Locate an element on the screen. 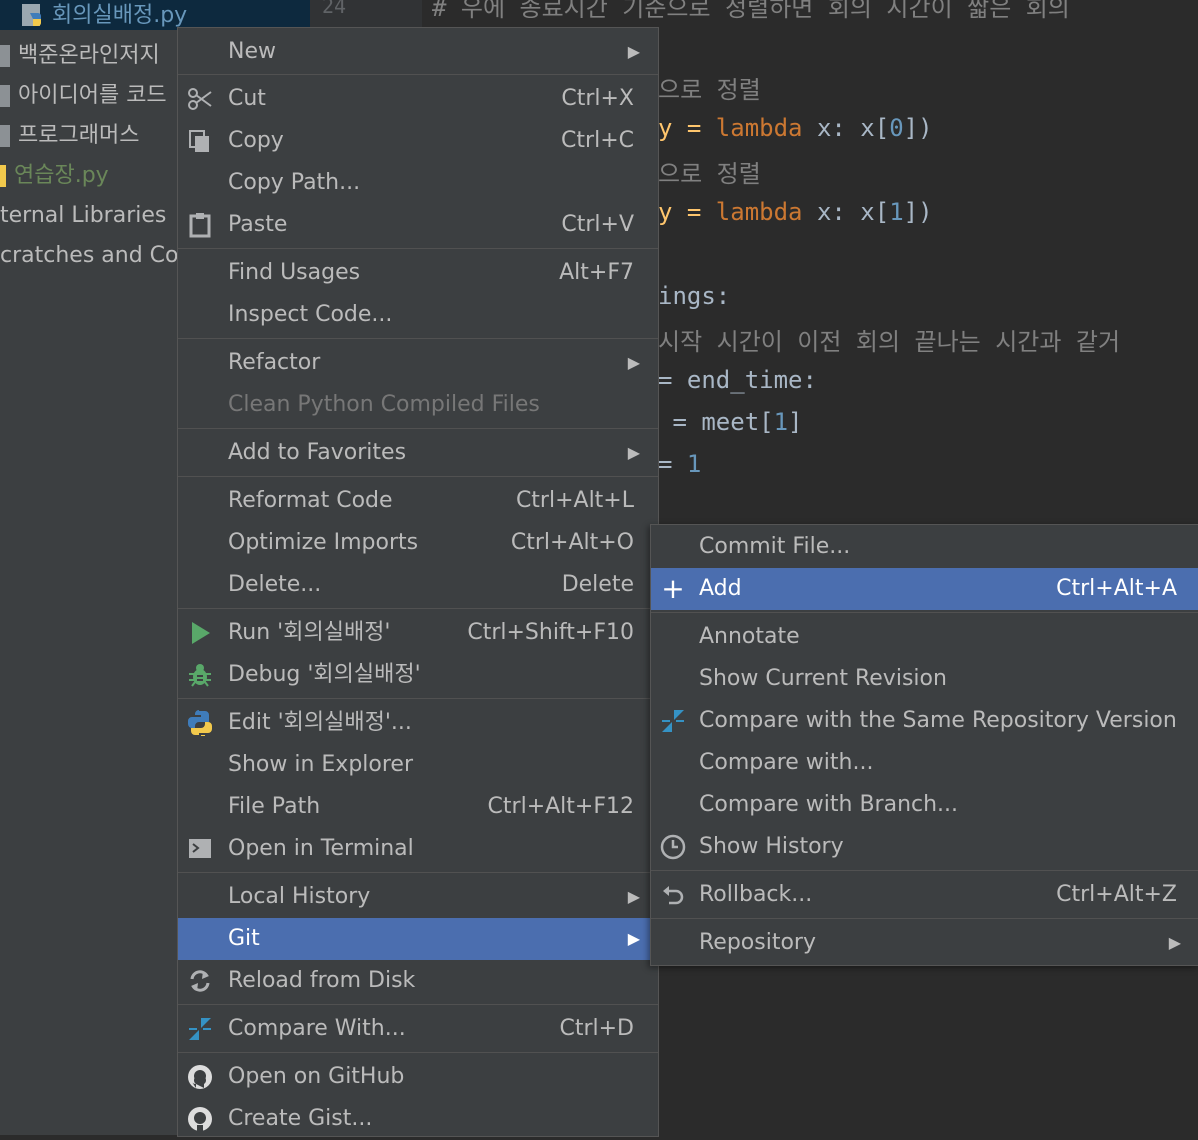  menu-item-optimize-imports: Optimize Imports Ctrl+Alt+O is located at coordinates (418, 543).